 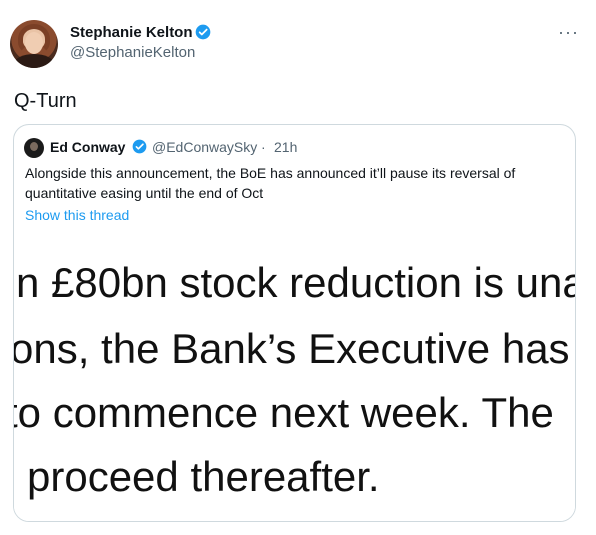 What do you see at coordinates (132, 52) in the screenshot?
I see `author-handle: @StephanieKelton` at bounding box center [132, 52].